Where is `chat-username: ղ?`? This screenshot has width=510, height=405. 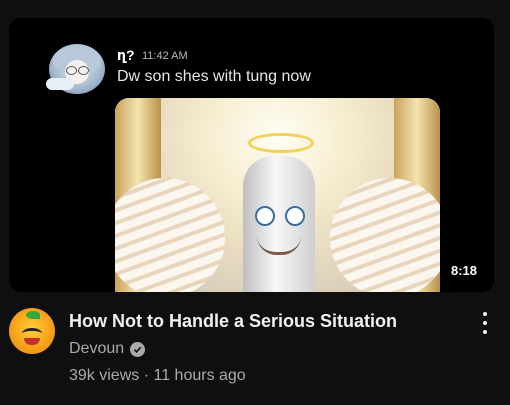 chat-username: ղ? is located at coordinates (126, 55).